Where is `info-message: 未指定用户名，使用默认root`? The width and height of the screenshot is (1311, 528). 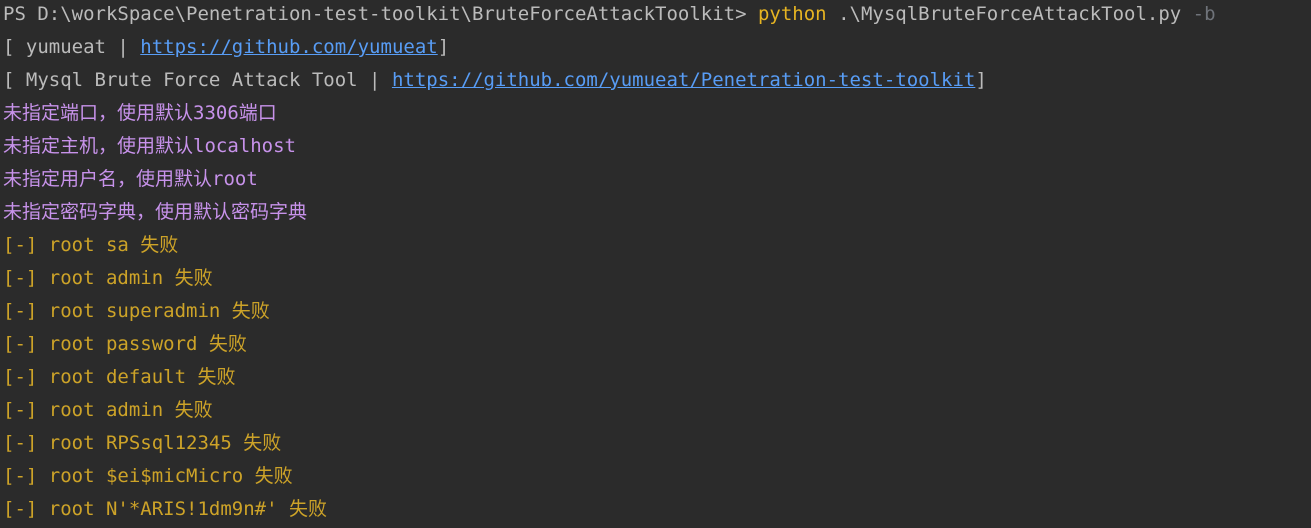 info-message: 未指定用户名，使用默认root is located at coordinates (130, 179).